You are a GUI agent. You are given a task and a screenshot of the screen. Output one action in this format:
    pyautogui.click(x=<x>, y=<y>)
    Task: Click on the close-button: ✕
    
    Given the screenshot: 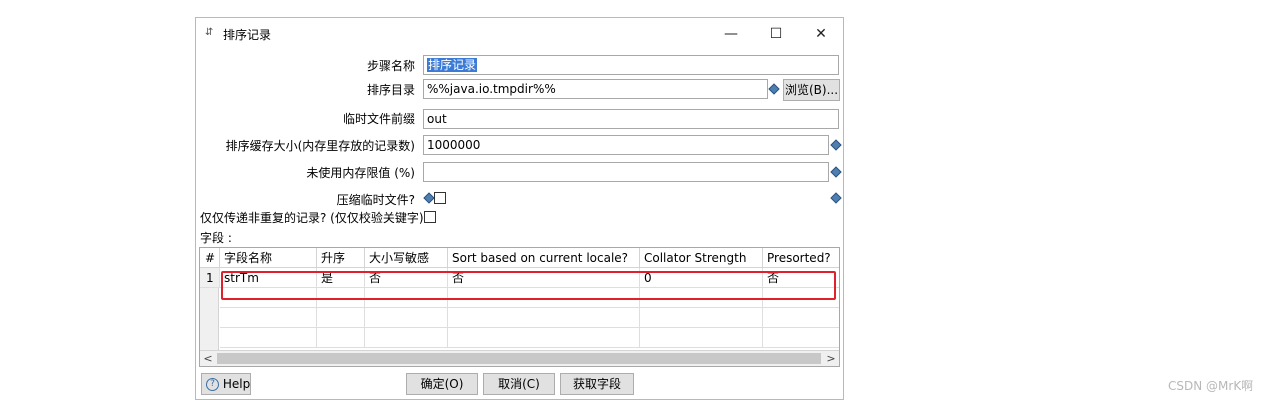 What is the action you would take?
    pyautogui.click(x=821, y=34)
    